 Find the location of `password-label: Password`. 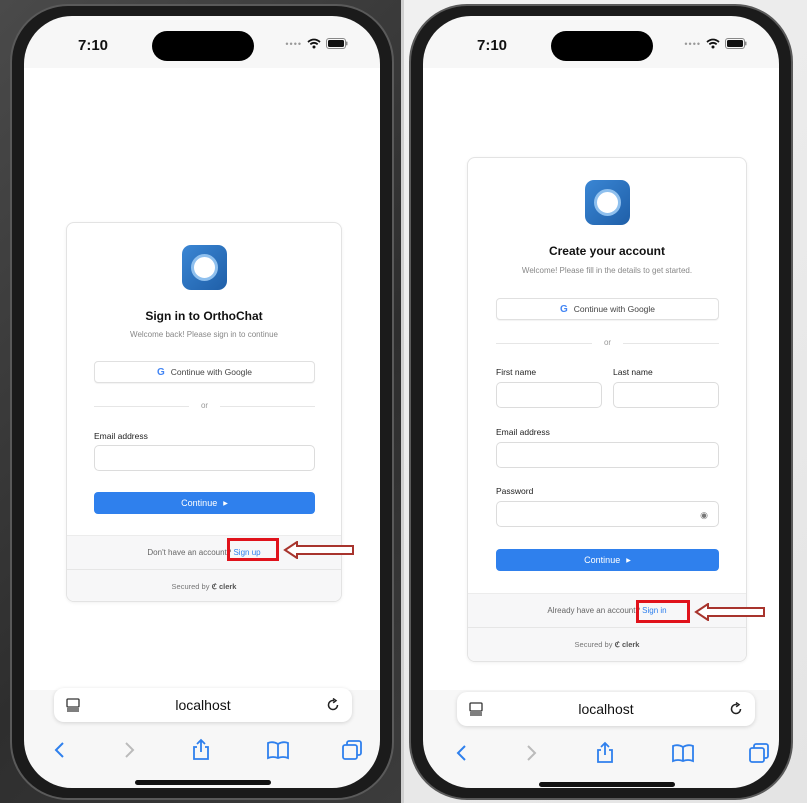

password-label: Password is located at coordinates (515, 491).